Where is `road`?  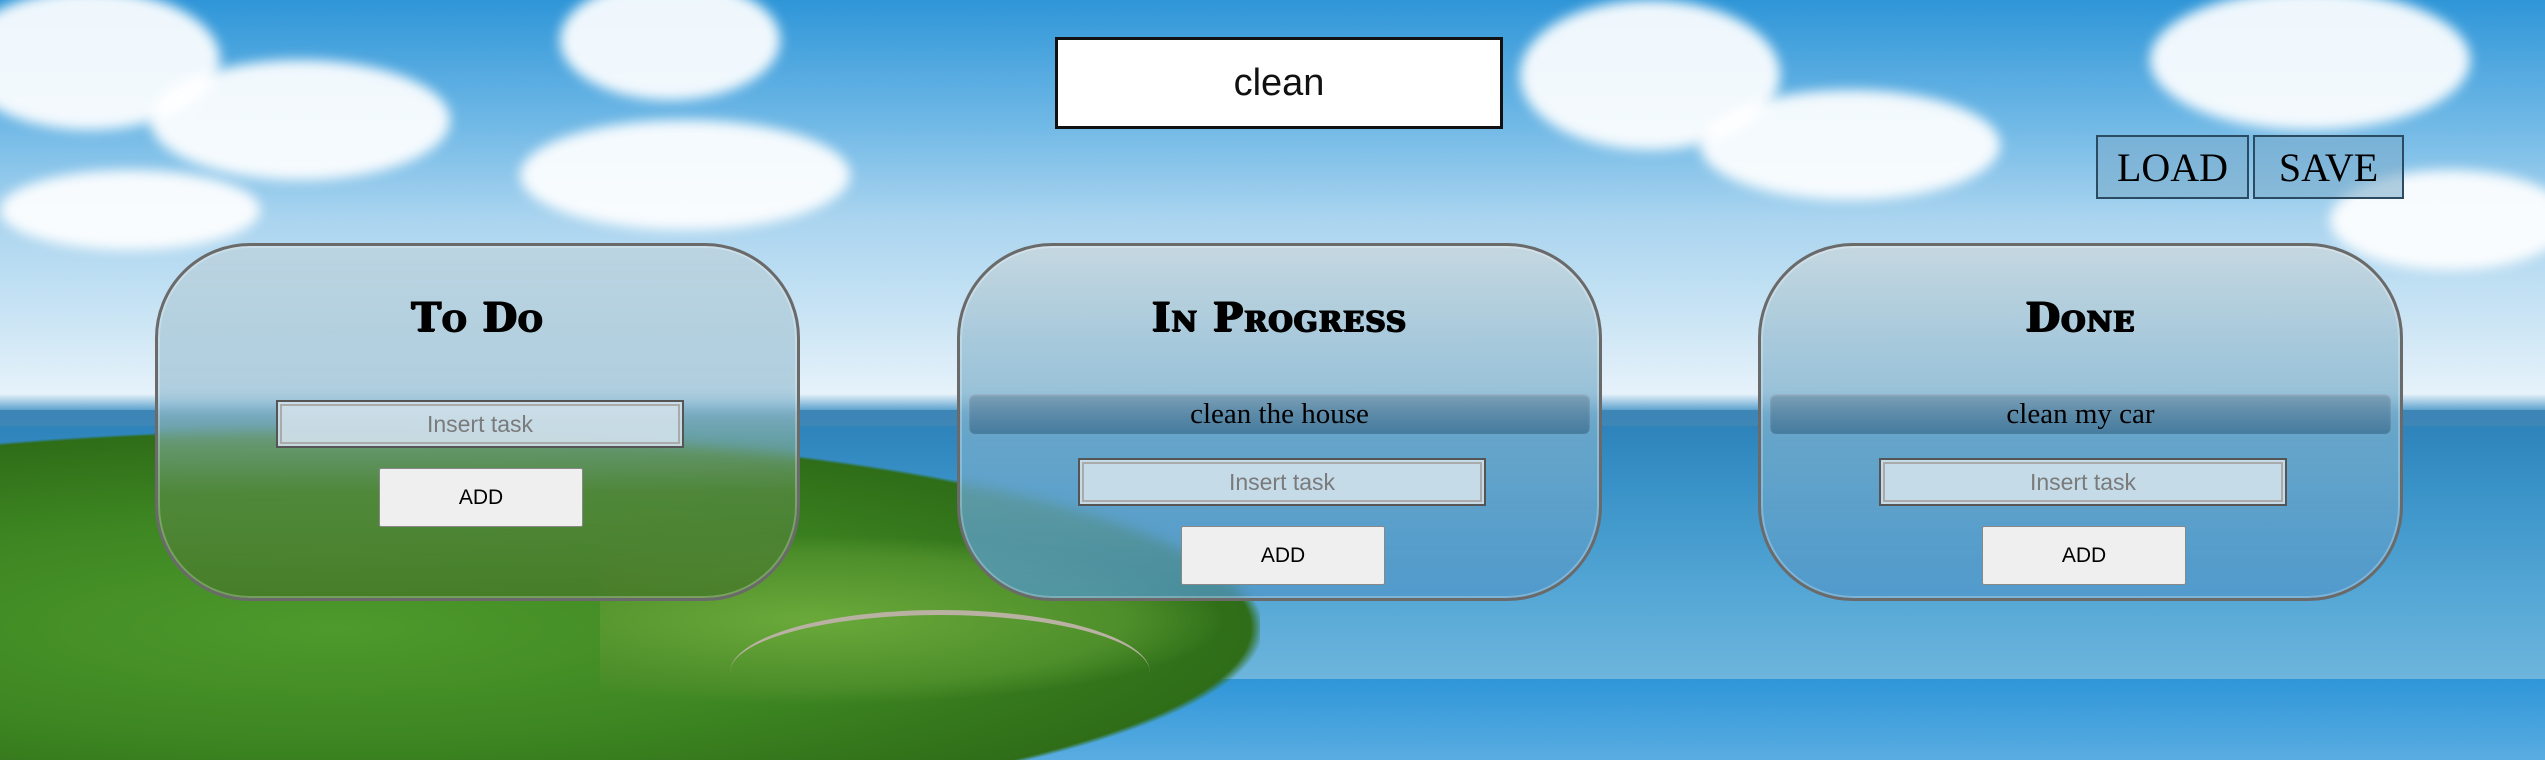
road is located at coordinates (940, 672).